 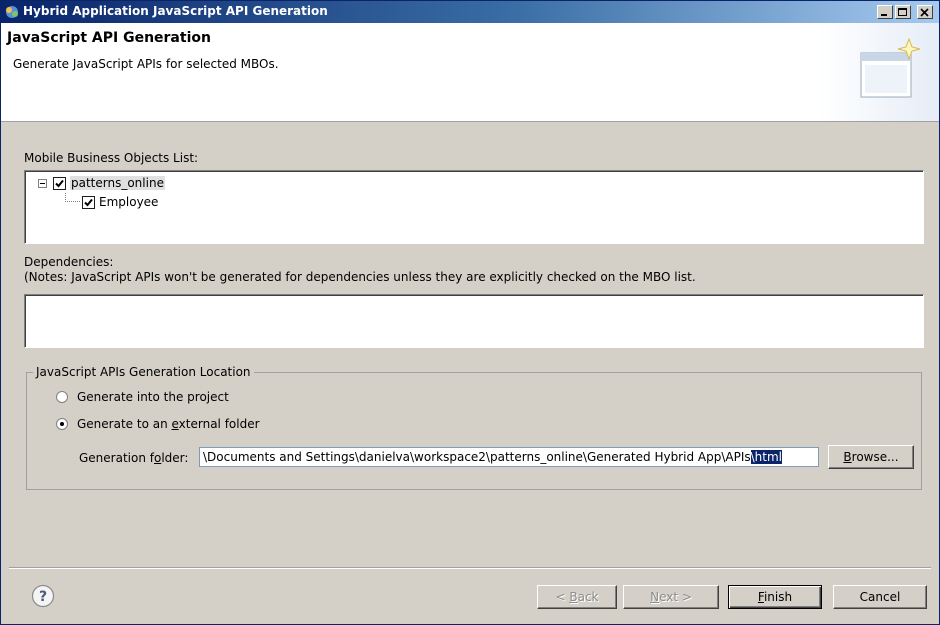 I want to click on patterns-online-checkbox, so click(x=59, y=183).